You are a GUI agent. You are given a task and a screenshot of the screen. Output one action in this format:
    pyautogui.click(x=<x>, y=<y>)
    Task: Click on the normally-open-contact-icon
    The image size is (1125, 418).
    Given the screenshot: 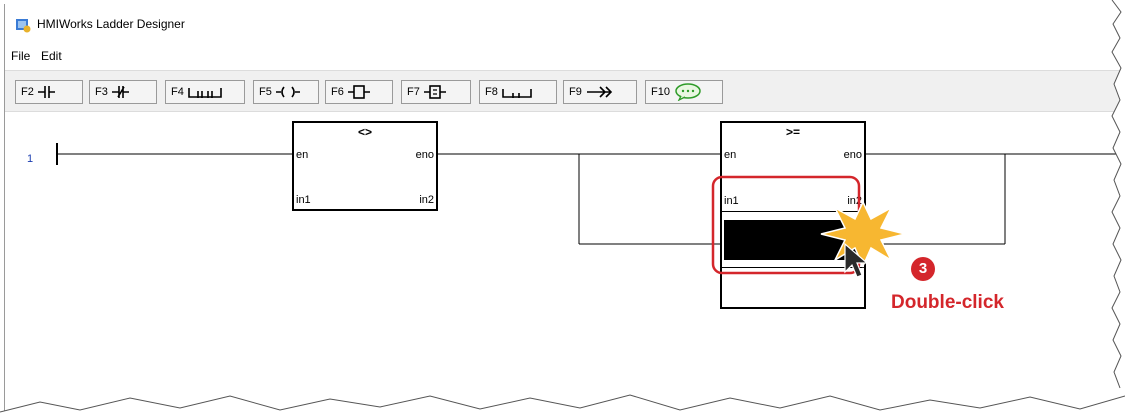 What is the action you would take?
    pyautogui.click(x=46, y=92)
    